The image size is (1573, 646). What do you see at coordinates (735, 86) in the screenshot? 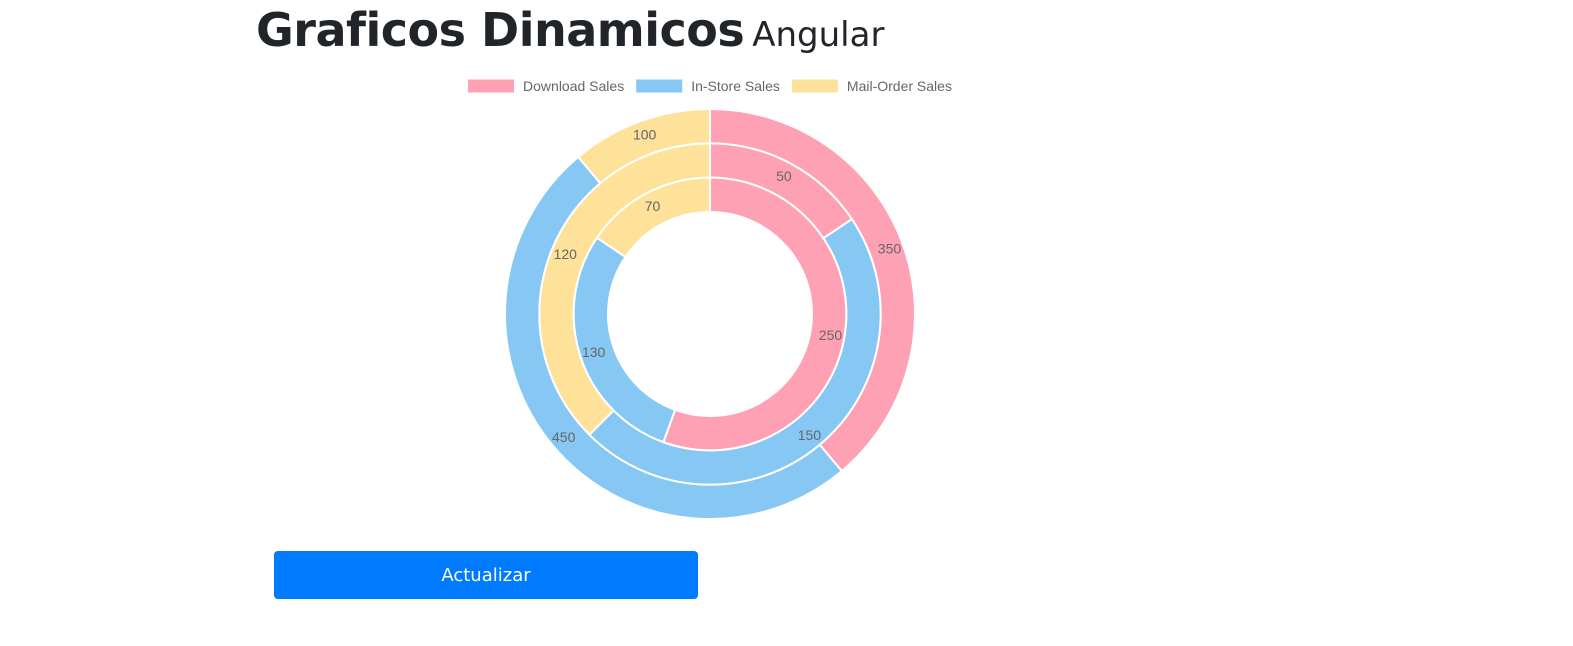
I see `legend-label: In-Store Sales` at bounding box center [735, 86].